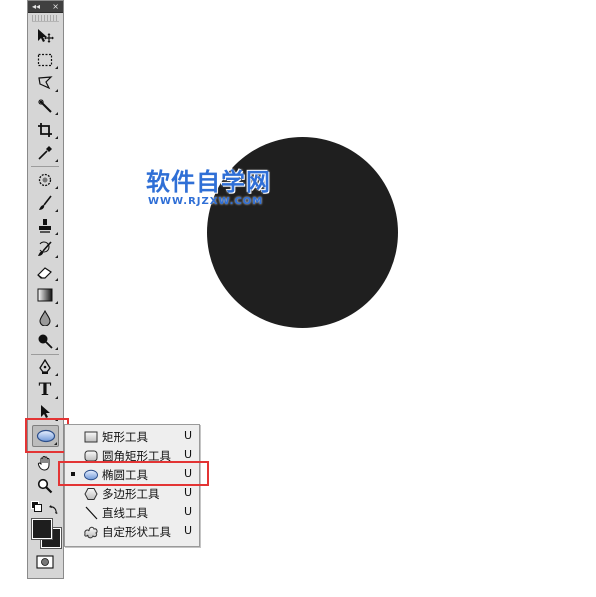 Image resolution: width=596 pixels, height=597 pixels. Describe the element at coordinates (133, 473) in the screenshot. I see `ellipse-menu-item-highlight` at that location.